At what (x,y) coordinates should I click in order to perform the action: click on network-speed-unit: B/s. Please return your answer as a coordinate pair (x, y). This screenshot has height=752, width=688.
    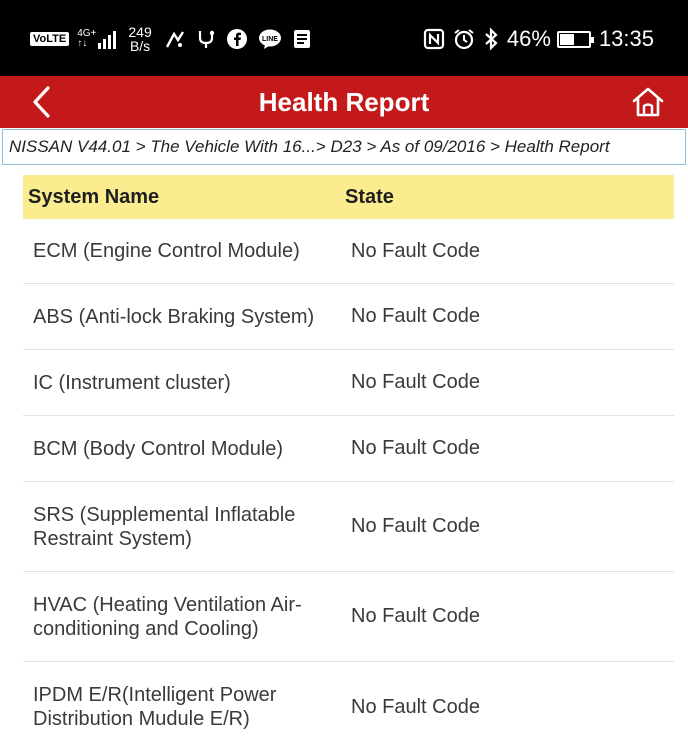
    Looking at the image, I should click on (140, 46).